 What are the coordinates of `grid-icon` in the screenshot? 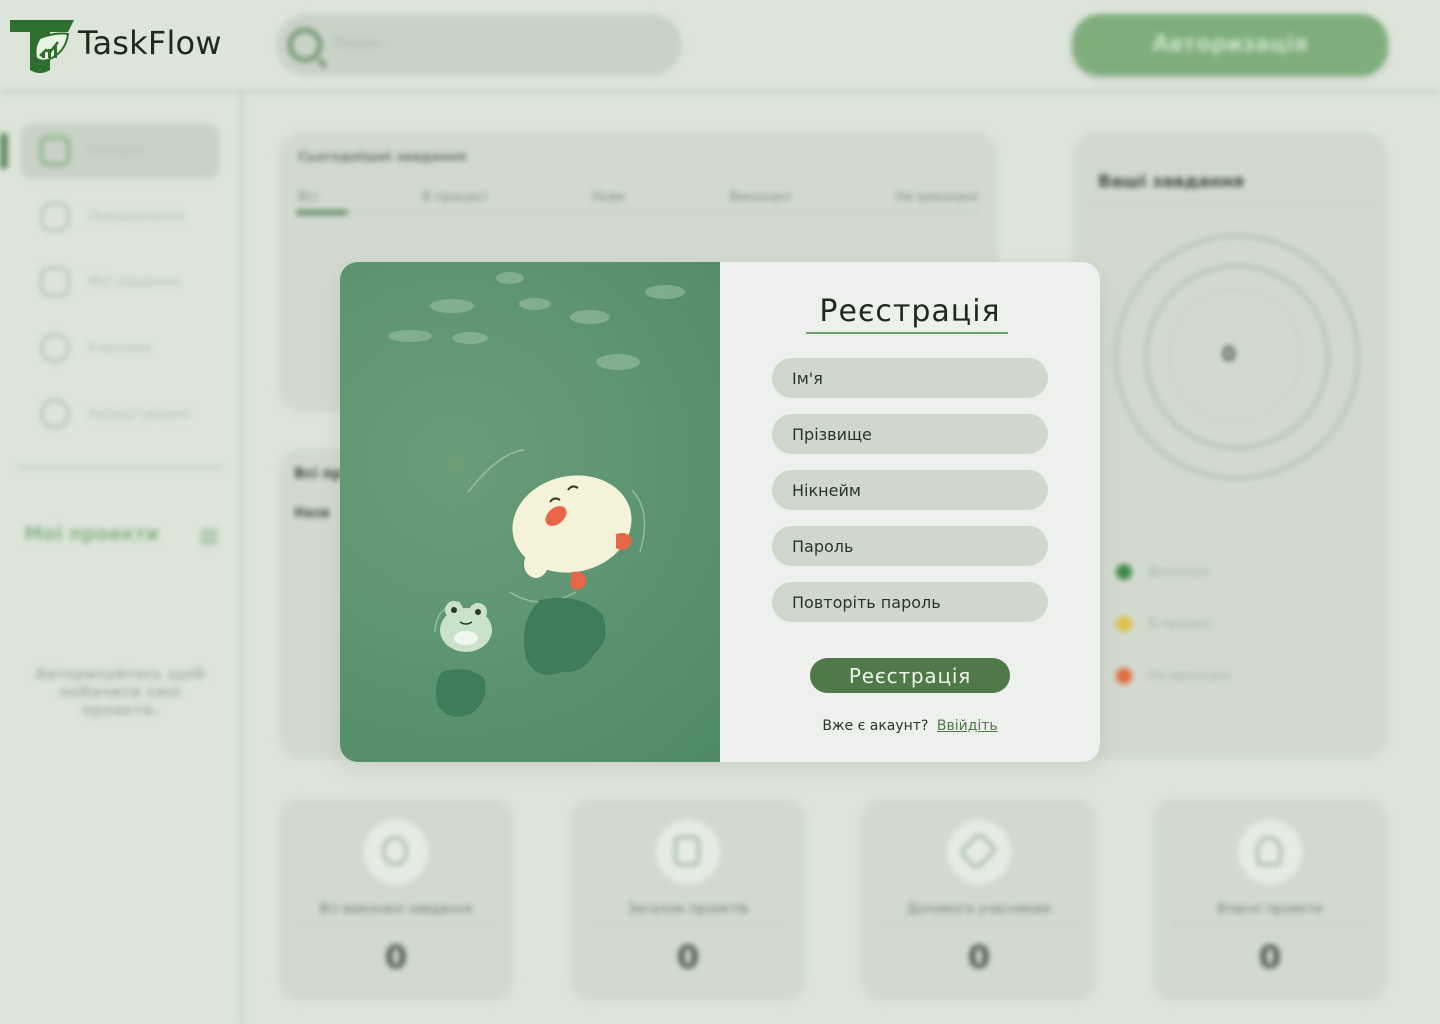 It's located at (55, 151).